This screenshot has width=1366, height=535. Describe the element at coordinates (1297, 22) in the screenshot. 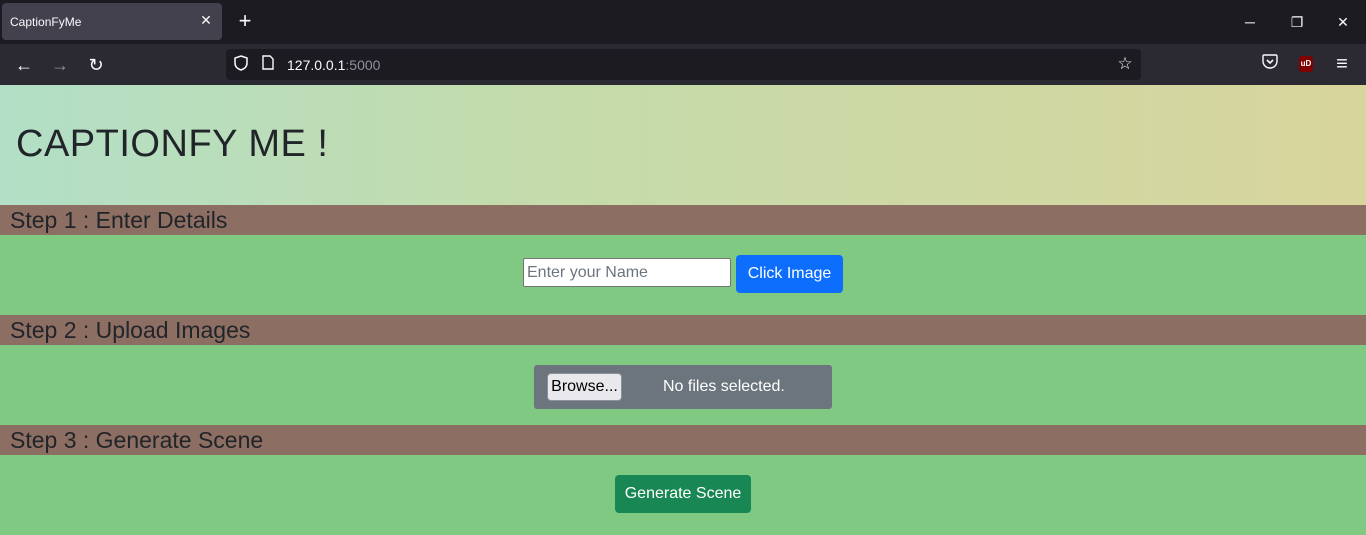

I see `restore-icon: ❐` at that location.